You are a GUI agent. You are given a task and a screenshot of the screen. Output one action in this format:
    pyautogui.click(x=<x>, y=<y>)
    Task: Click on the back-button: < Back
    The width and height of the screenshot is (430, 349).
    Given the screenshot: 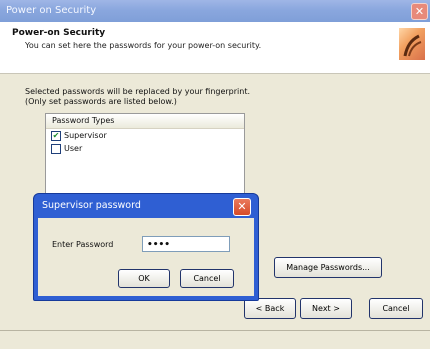 What is the action you would take?
    pyautogui.click(x=270, y=308)
    